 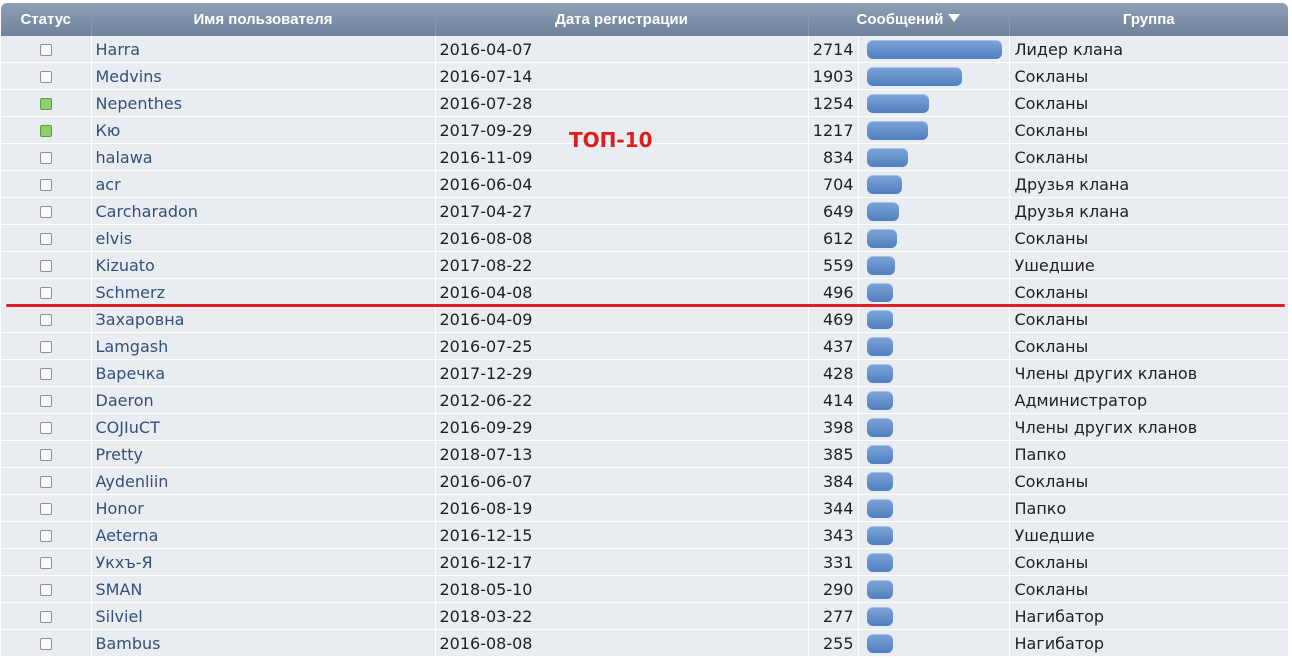 I want to click on posts-count-cell: 1254, so click(x=833, y=103).